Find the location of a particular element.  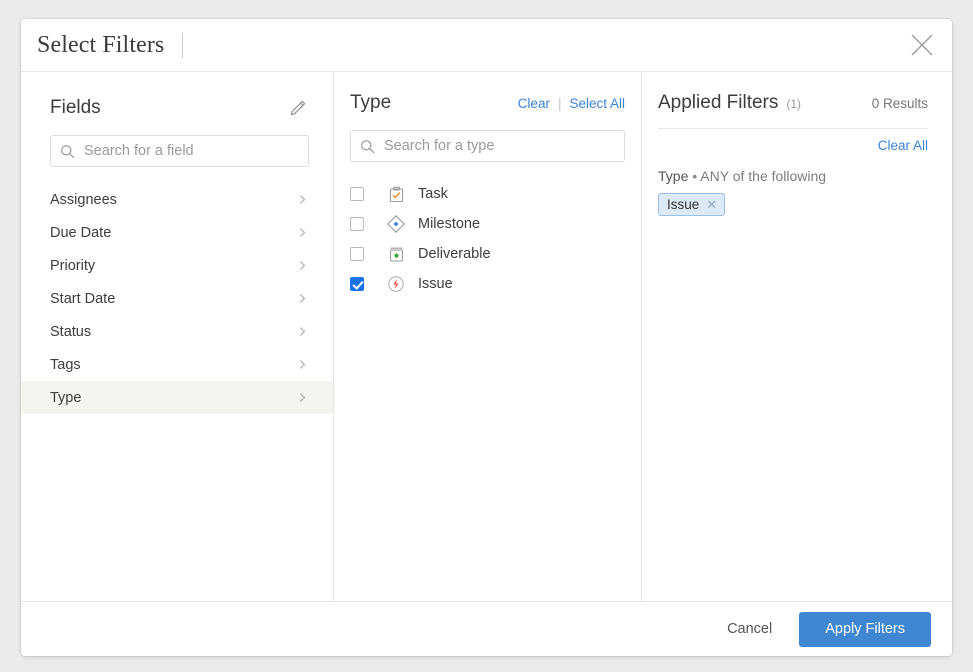

sidebar-item-priority: Priority is located at coordinates (177, 265).